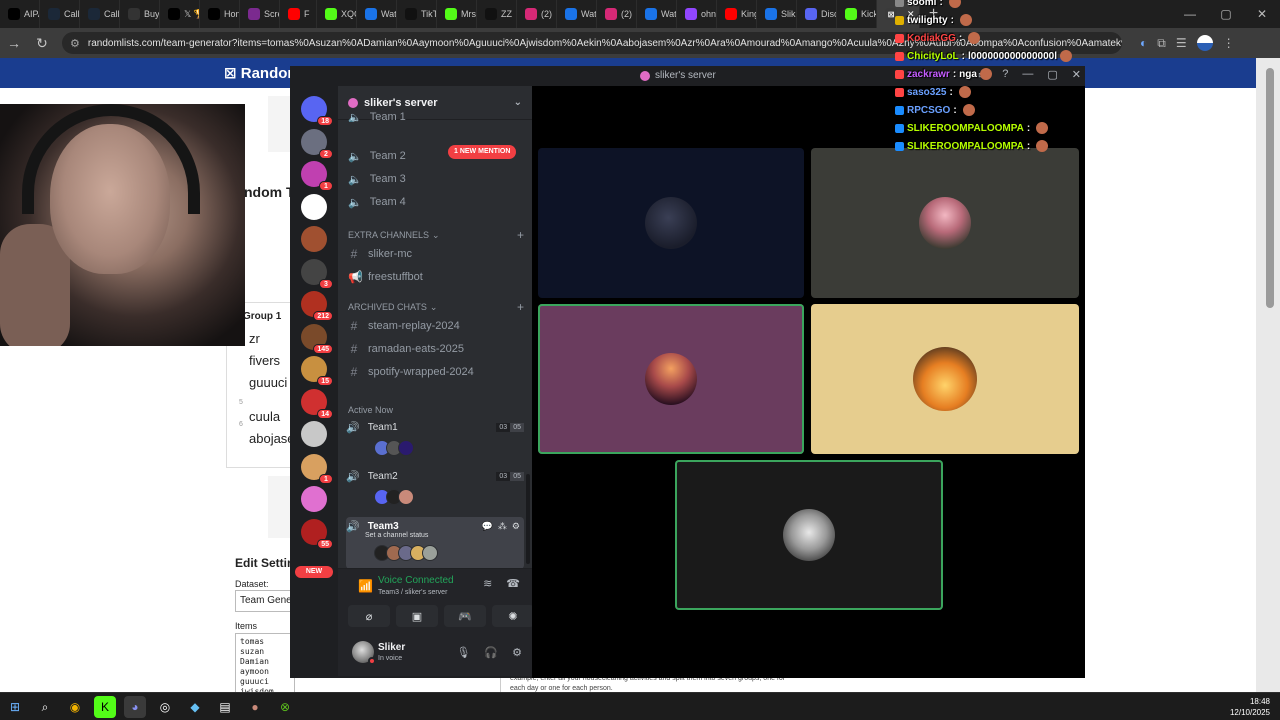 The height and width of the screenshot is (720, 1280). Describe the element at coordinates (365, 586) in the screenshot. I see `signal-icon: 📶` at that location.